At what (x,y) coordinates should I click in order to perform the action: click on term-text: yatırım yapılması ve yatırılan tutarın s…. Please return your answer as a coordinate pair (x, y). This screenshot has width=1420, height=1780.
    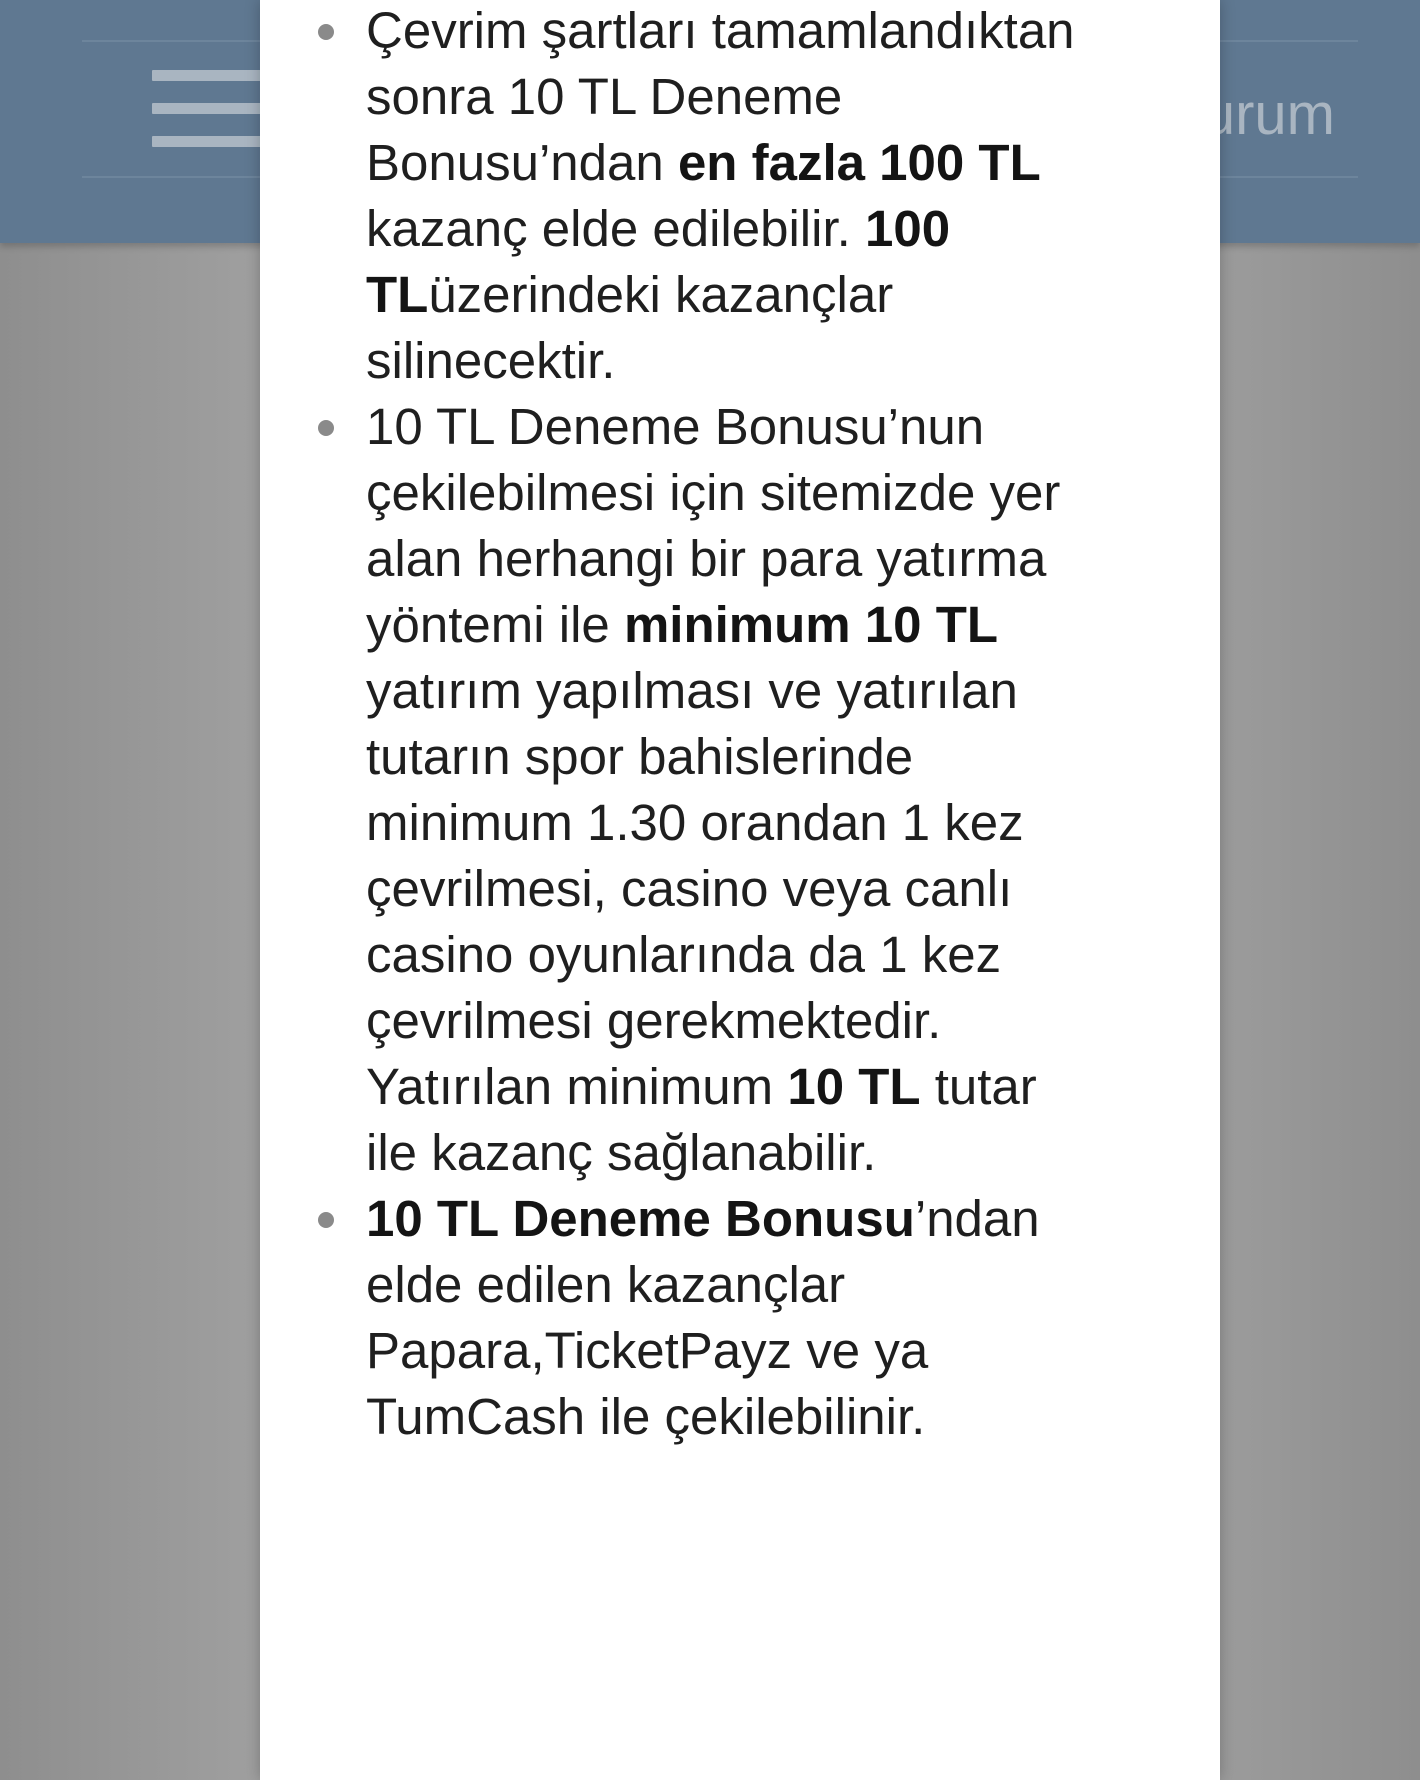
    Looking at the image, I should click on (695, 888).